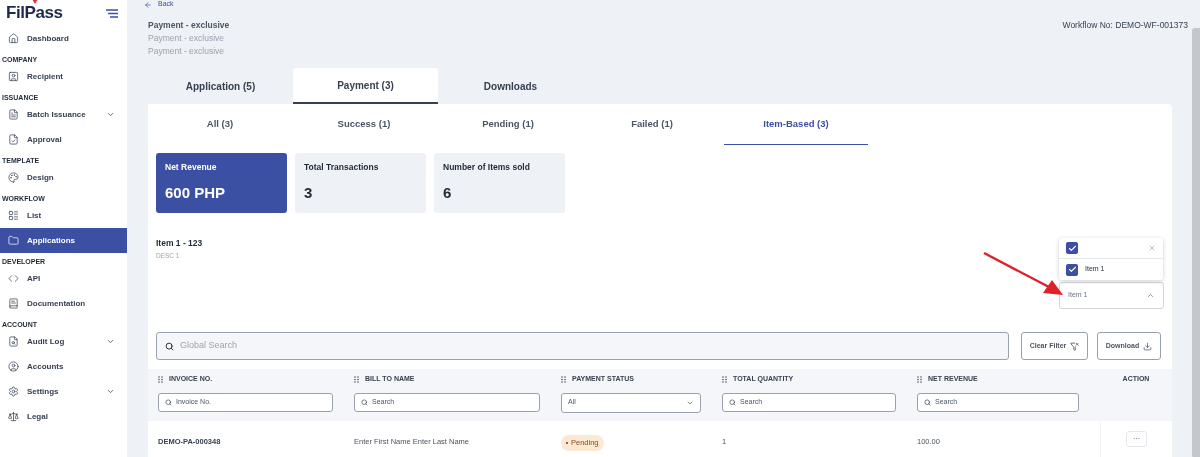  What do you see at coordinates (796, 124) in the screenshot?
I see `subtab: Item-Based (3)` at bounding box center [796, 124].